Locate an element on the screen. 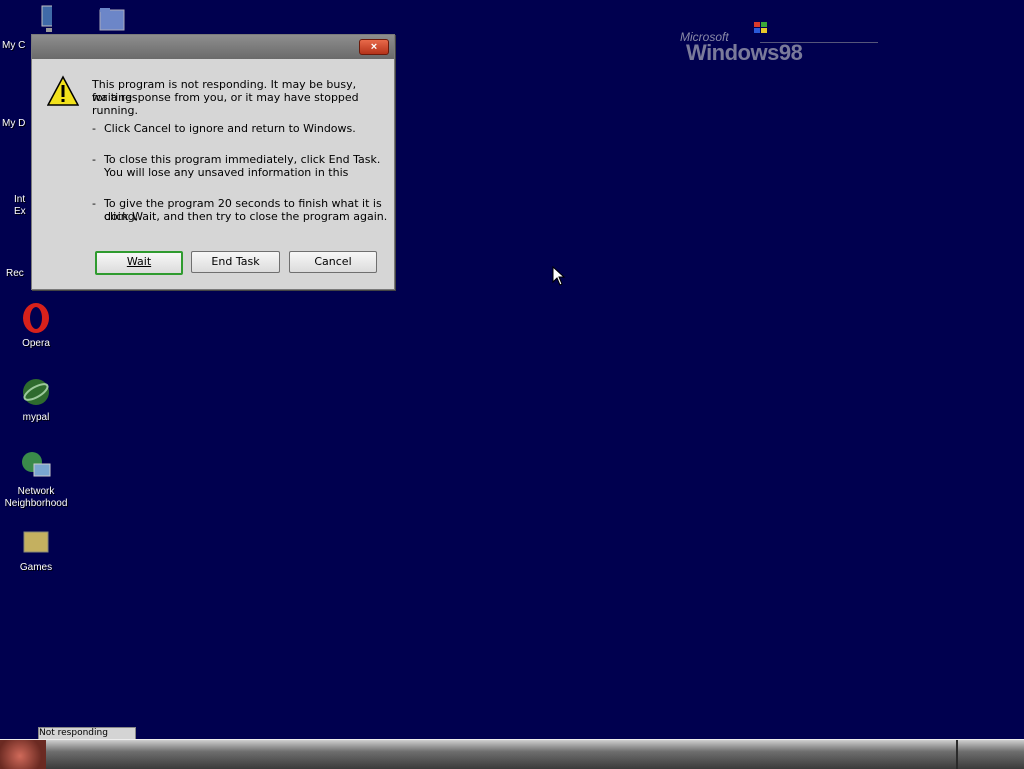 The height and width of the screenshot is (769, 1024). mouse-cursor-icon is located at coordinates (559, 276).